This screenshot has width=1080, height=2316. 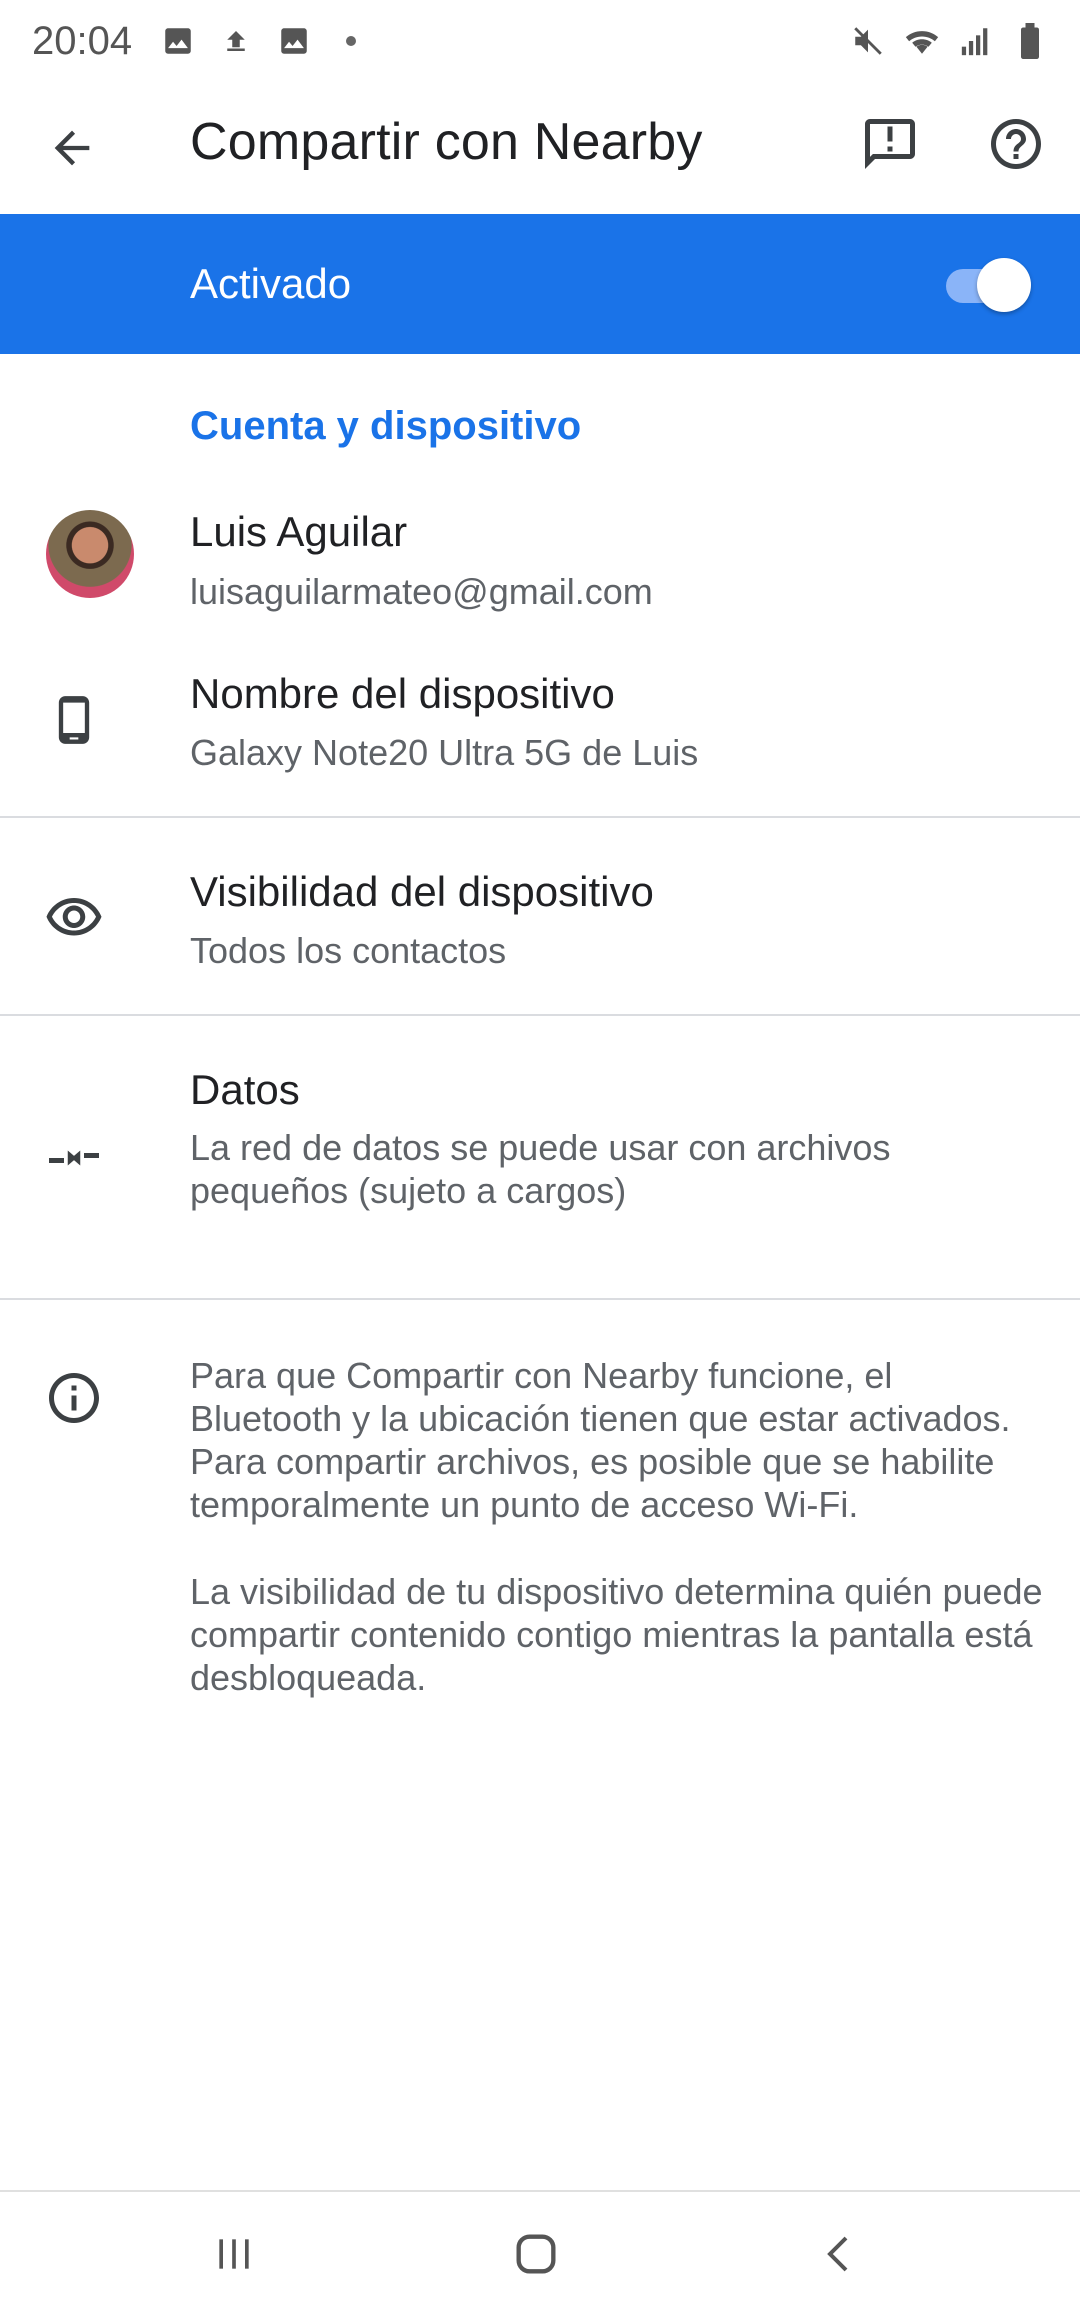 I want to click on feedback-icon, so click(x=890, y=144).